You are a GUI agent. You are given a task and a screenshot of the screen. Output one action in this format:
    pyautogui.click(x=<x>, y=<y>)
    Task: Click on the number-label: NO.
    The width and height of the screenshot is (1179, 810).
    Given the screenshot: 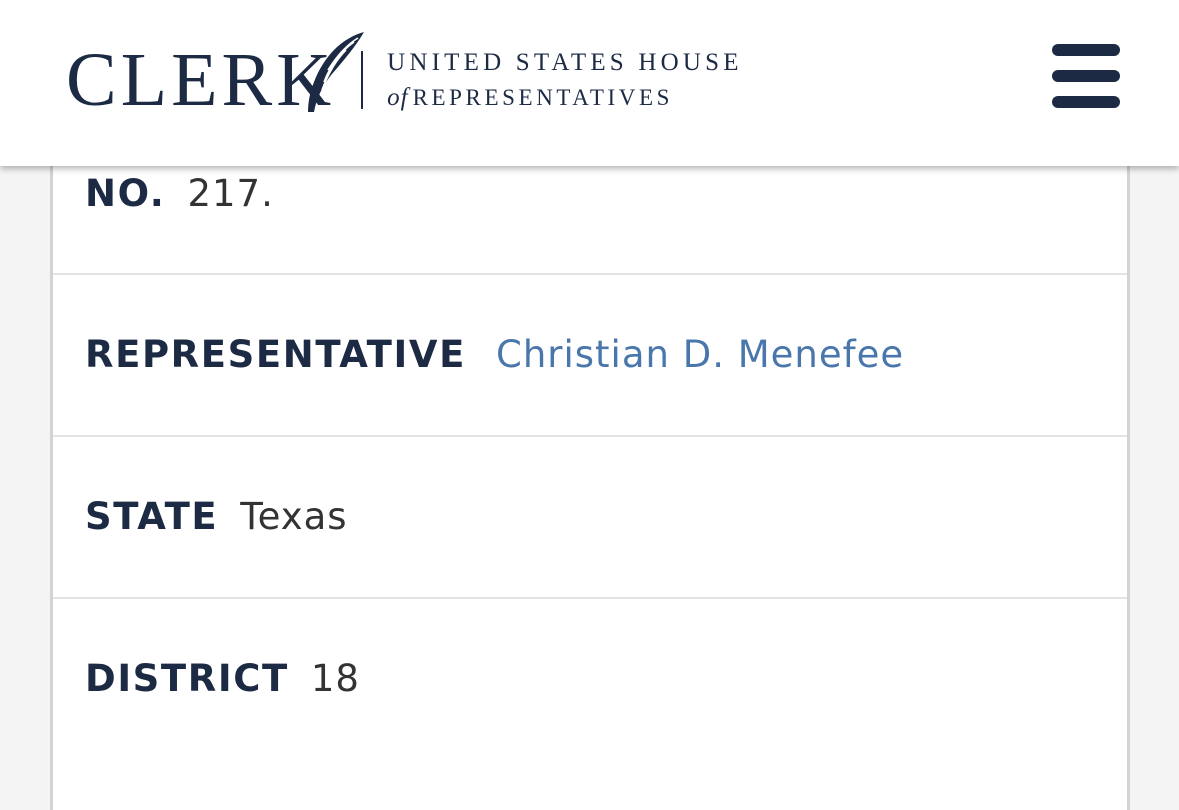 What is the action you would take?
    pyautogui.click(x=125, y=193)
    